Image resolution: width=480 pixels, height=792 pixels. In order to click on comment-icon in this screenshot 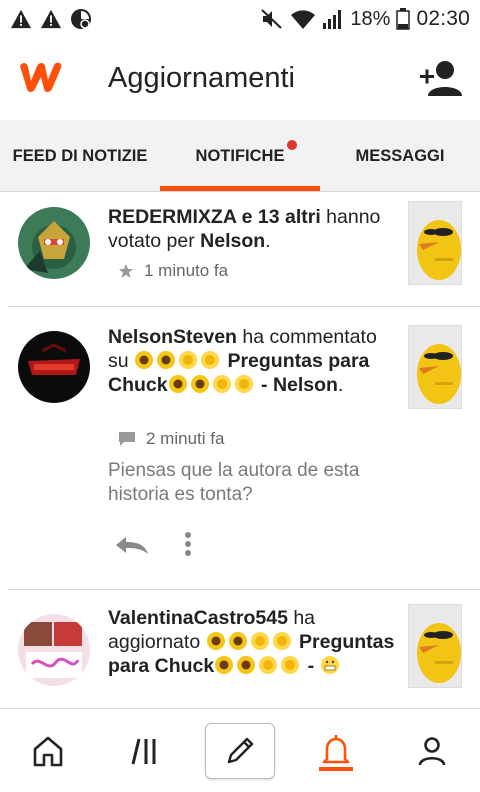, I will do `click(127, 439)`.